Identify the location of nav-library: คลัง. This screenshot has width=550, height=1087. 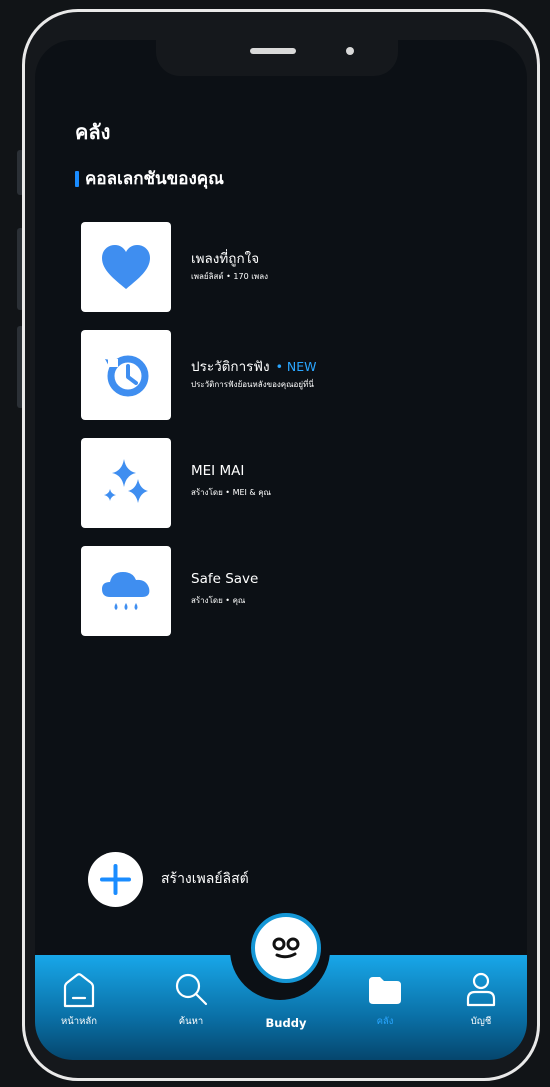
(385, 1005).